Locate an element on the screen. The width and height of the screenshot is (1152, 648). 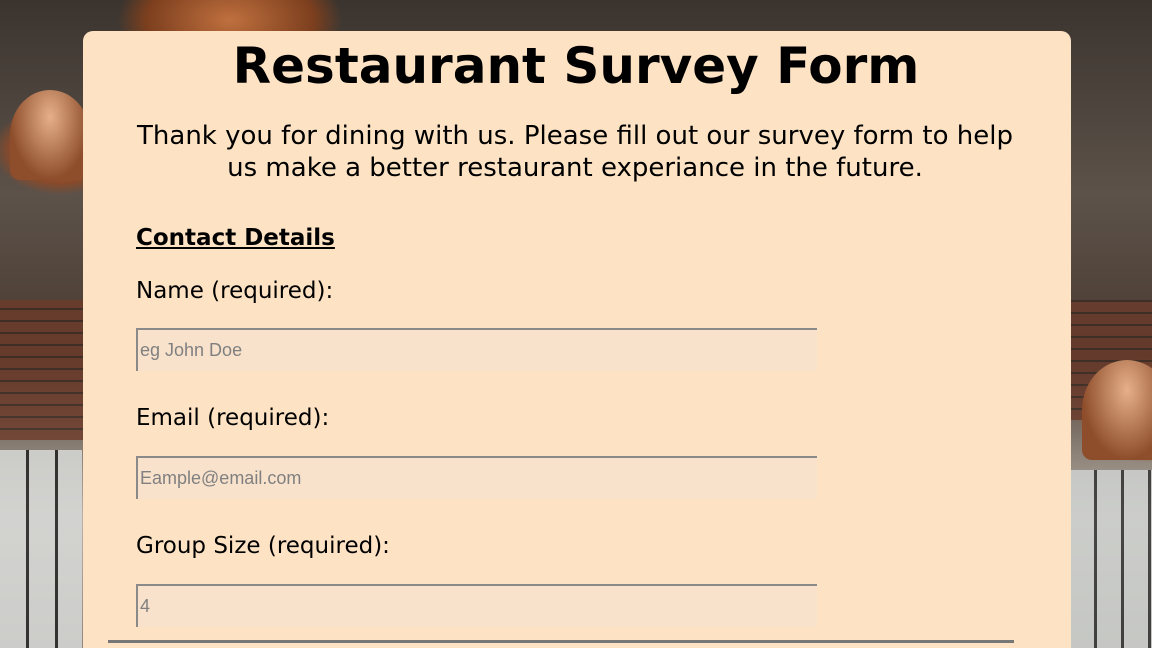
background-window-right is located at coordinates (1111, 559).